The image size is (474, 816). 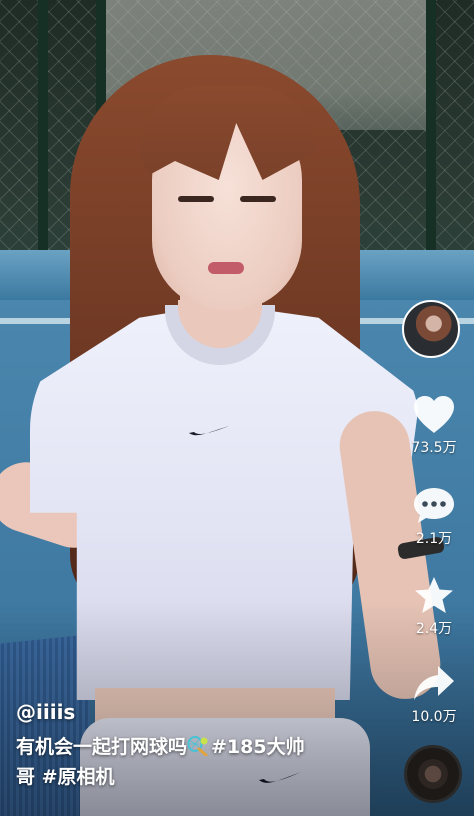 I want to click on video-caption: @iiiis 有机会一起打网球吗 #185大帅 哥 #原相机, so click(x=201, y=746).